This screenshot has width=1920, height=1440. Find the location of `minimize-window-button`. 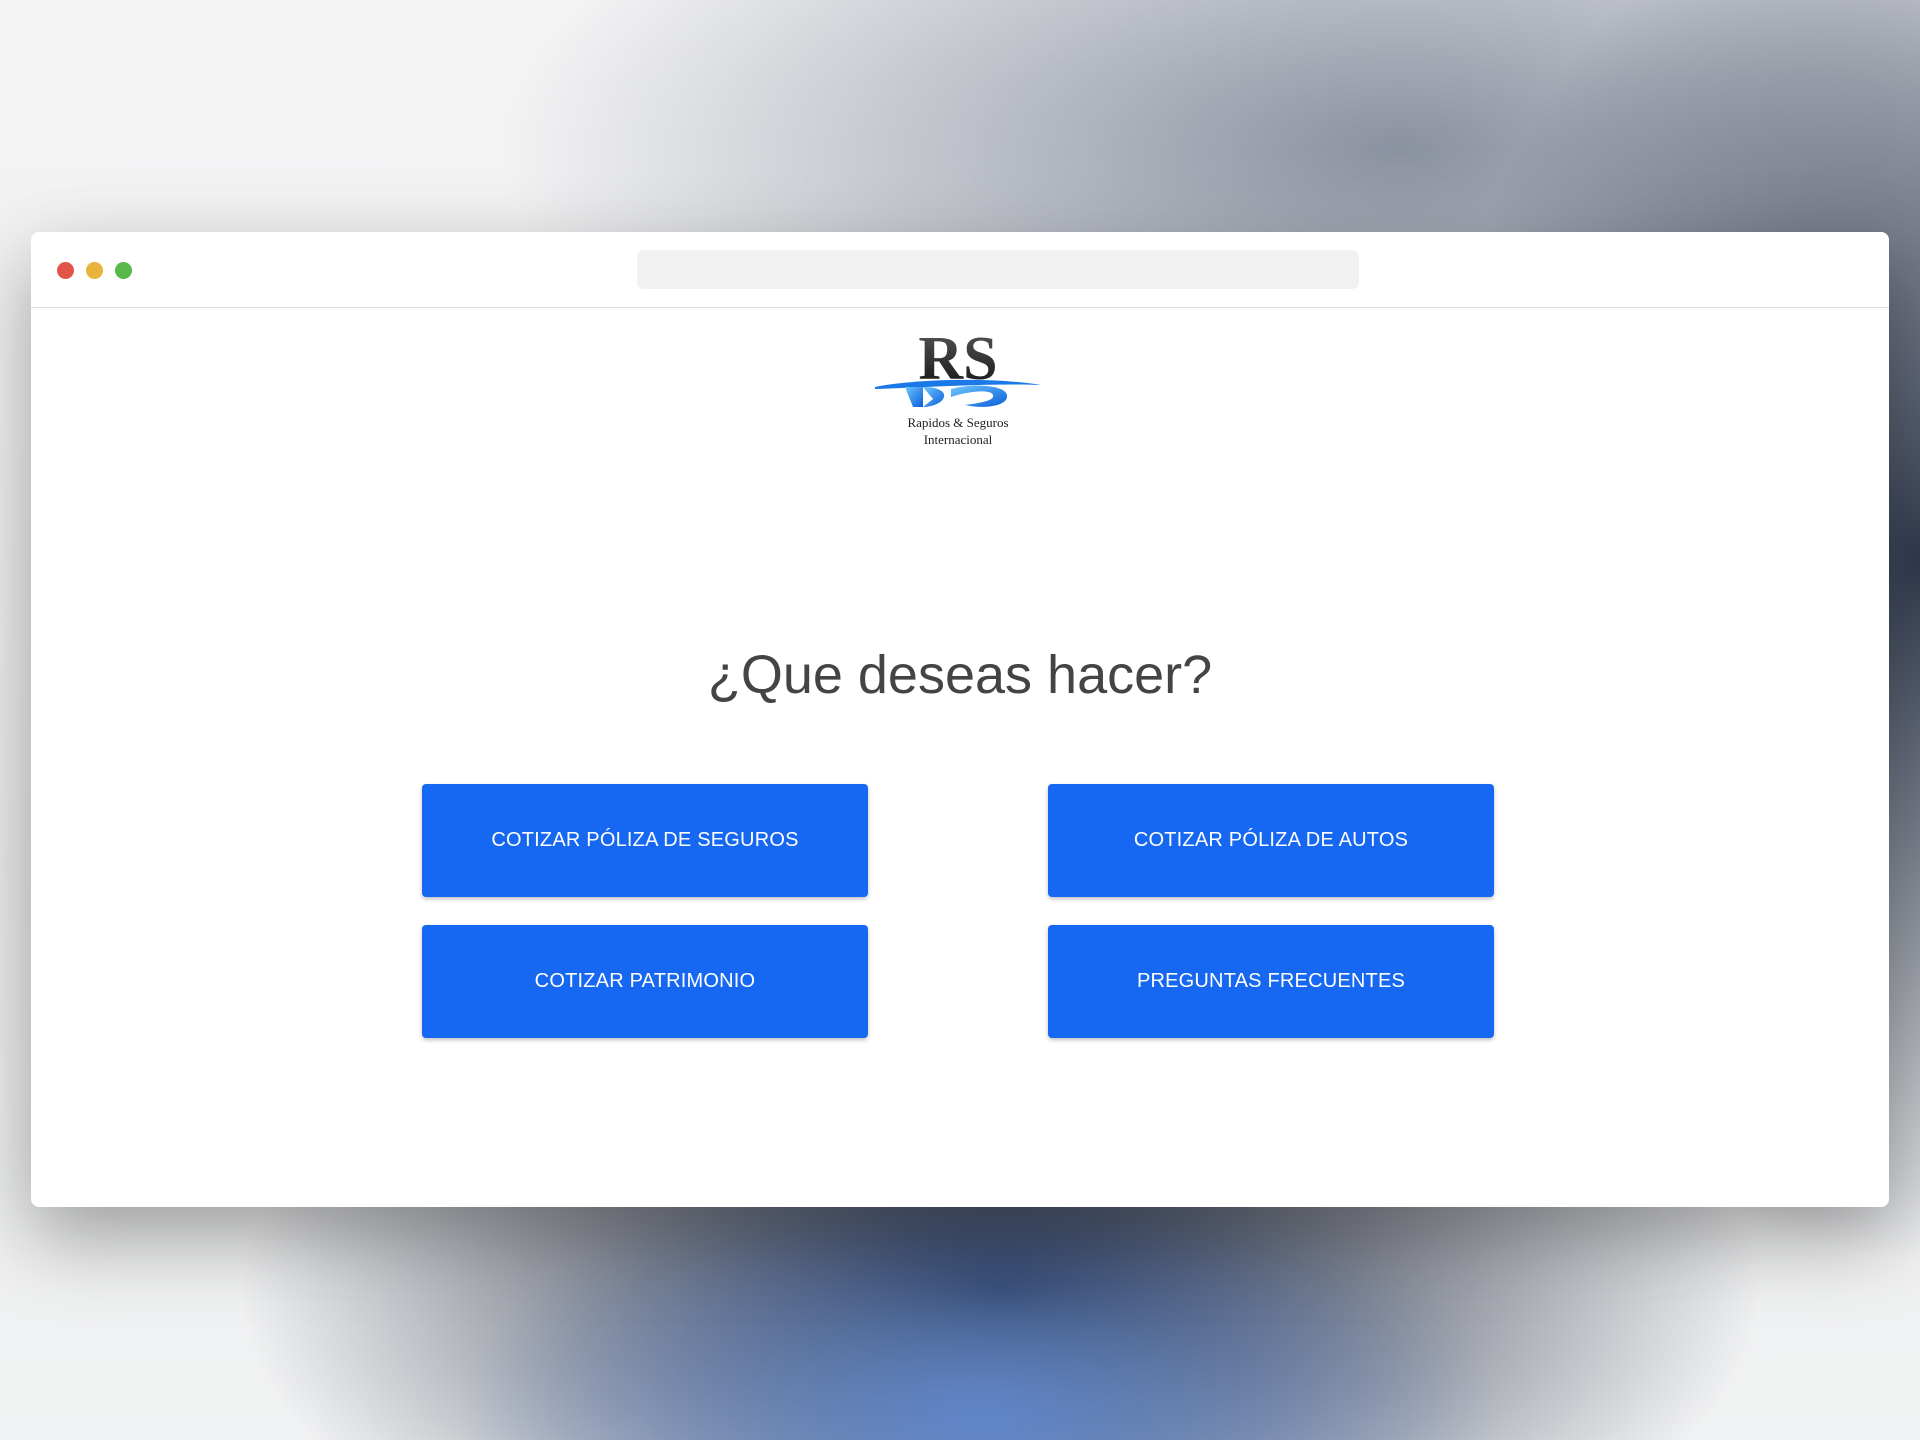

minimize-window-button is located at coordinates (94, 270).